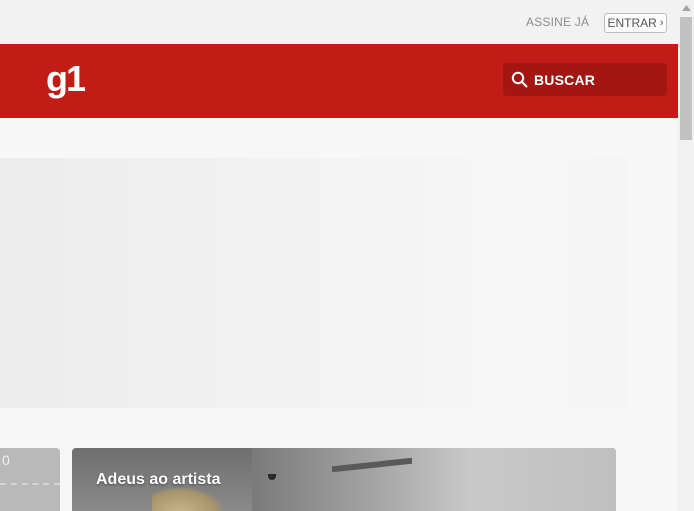 The image size is (694, 511). I want to click on card-partial-number: 0, so click(6, 460).